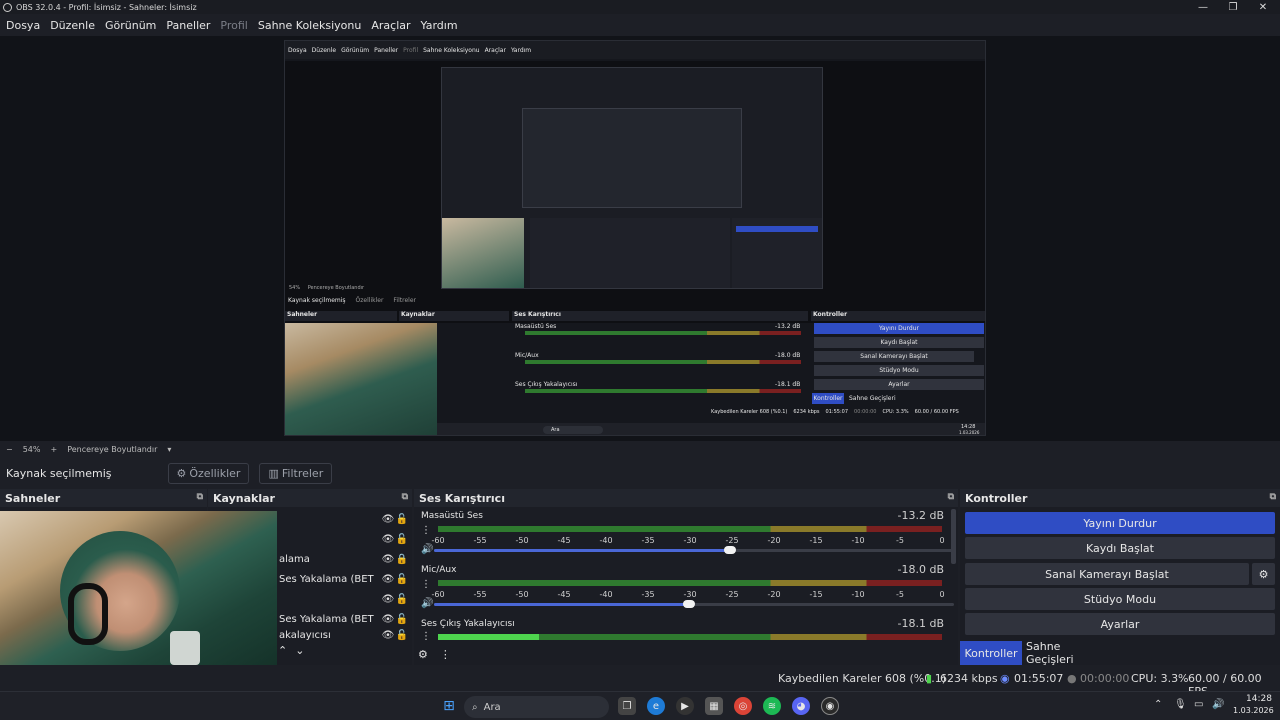 The image size is (1280, 720). Describe the element at coordinates (828, 398) in the screenshot. I see `nested-tab-controls: Kontroller` at that location.